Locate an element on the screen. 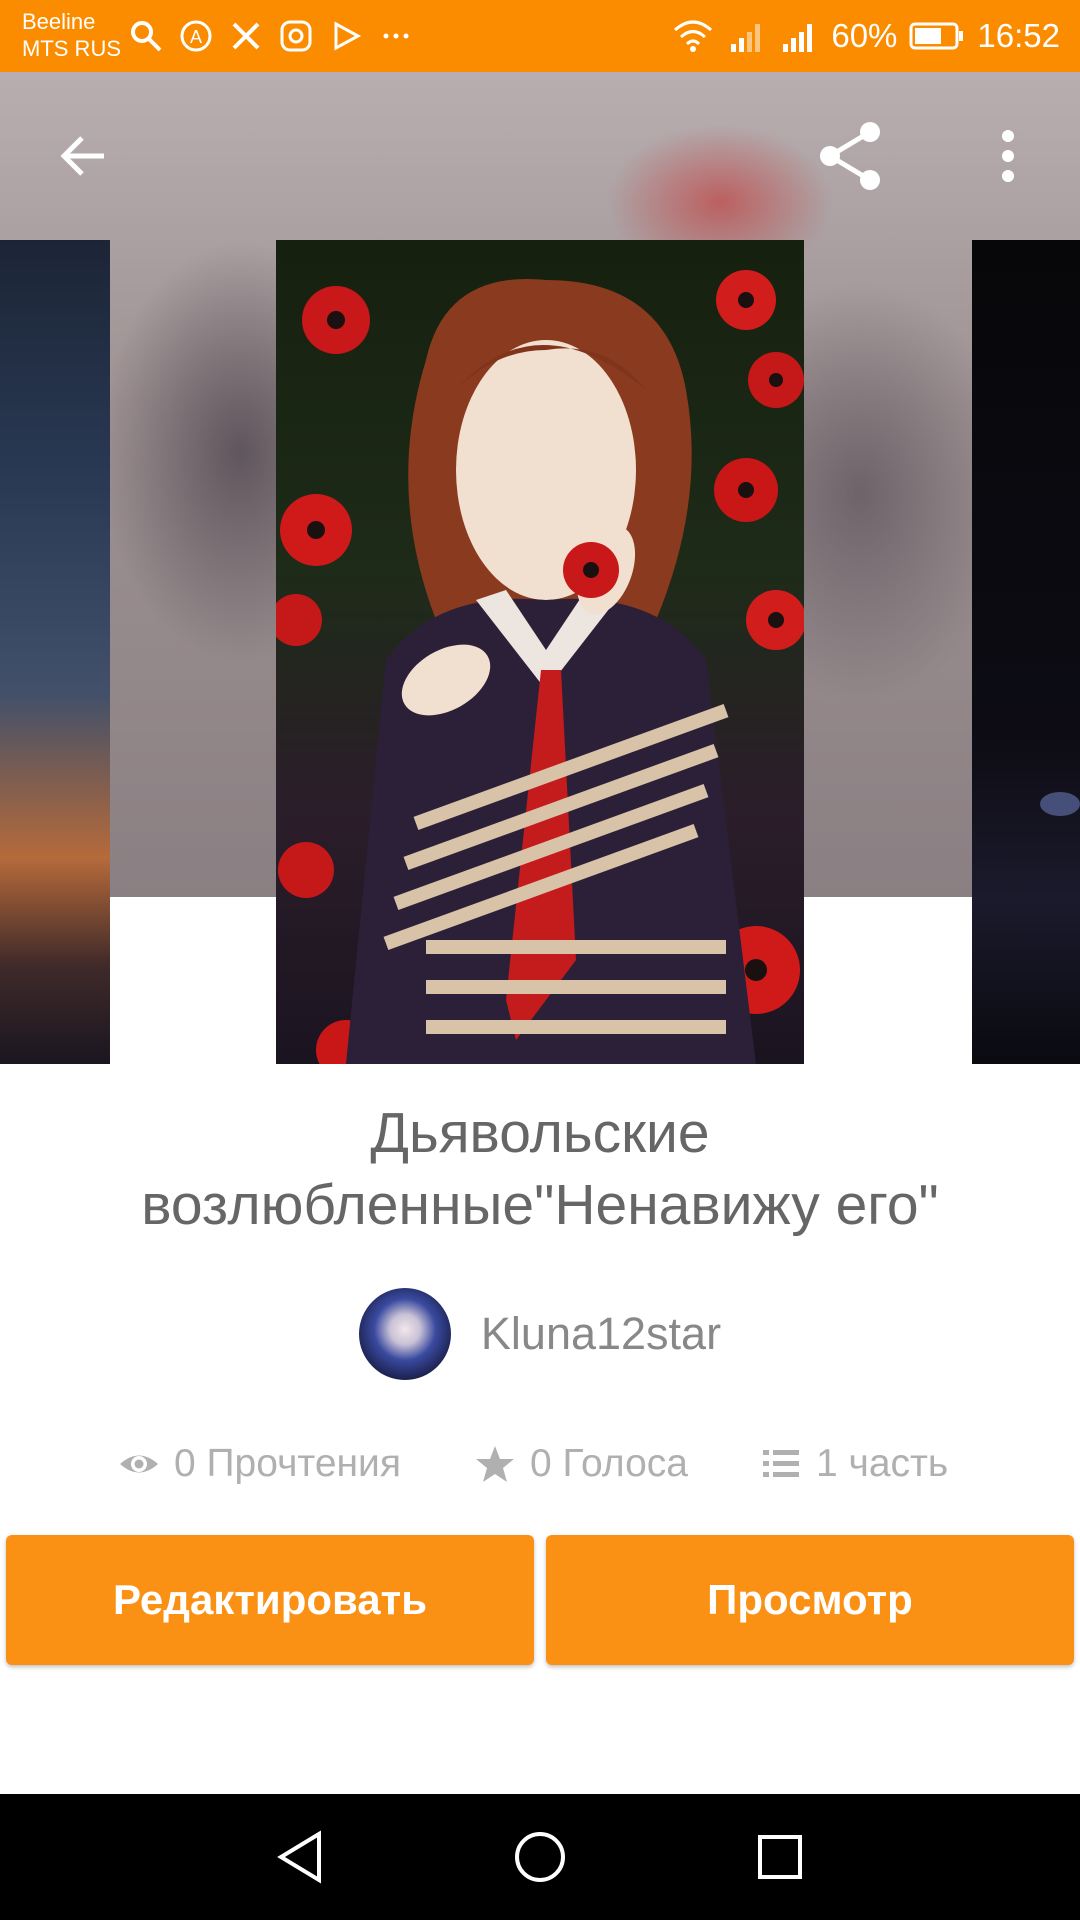  author-name: Kluna12star is located at coordinates (601, 1334).